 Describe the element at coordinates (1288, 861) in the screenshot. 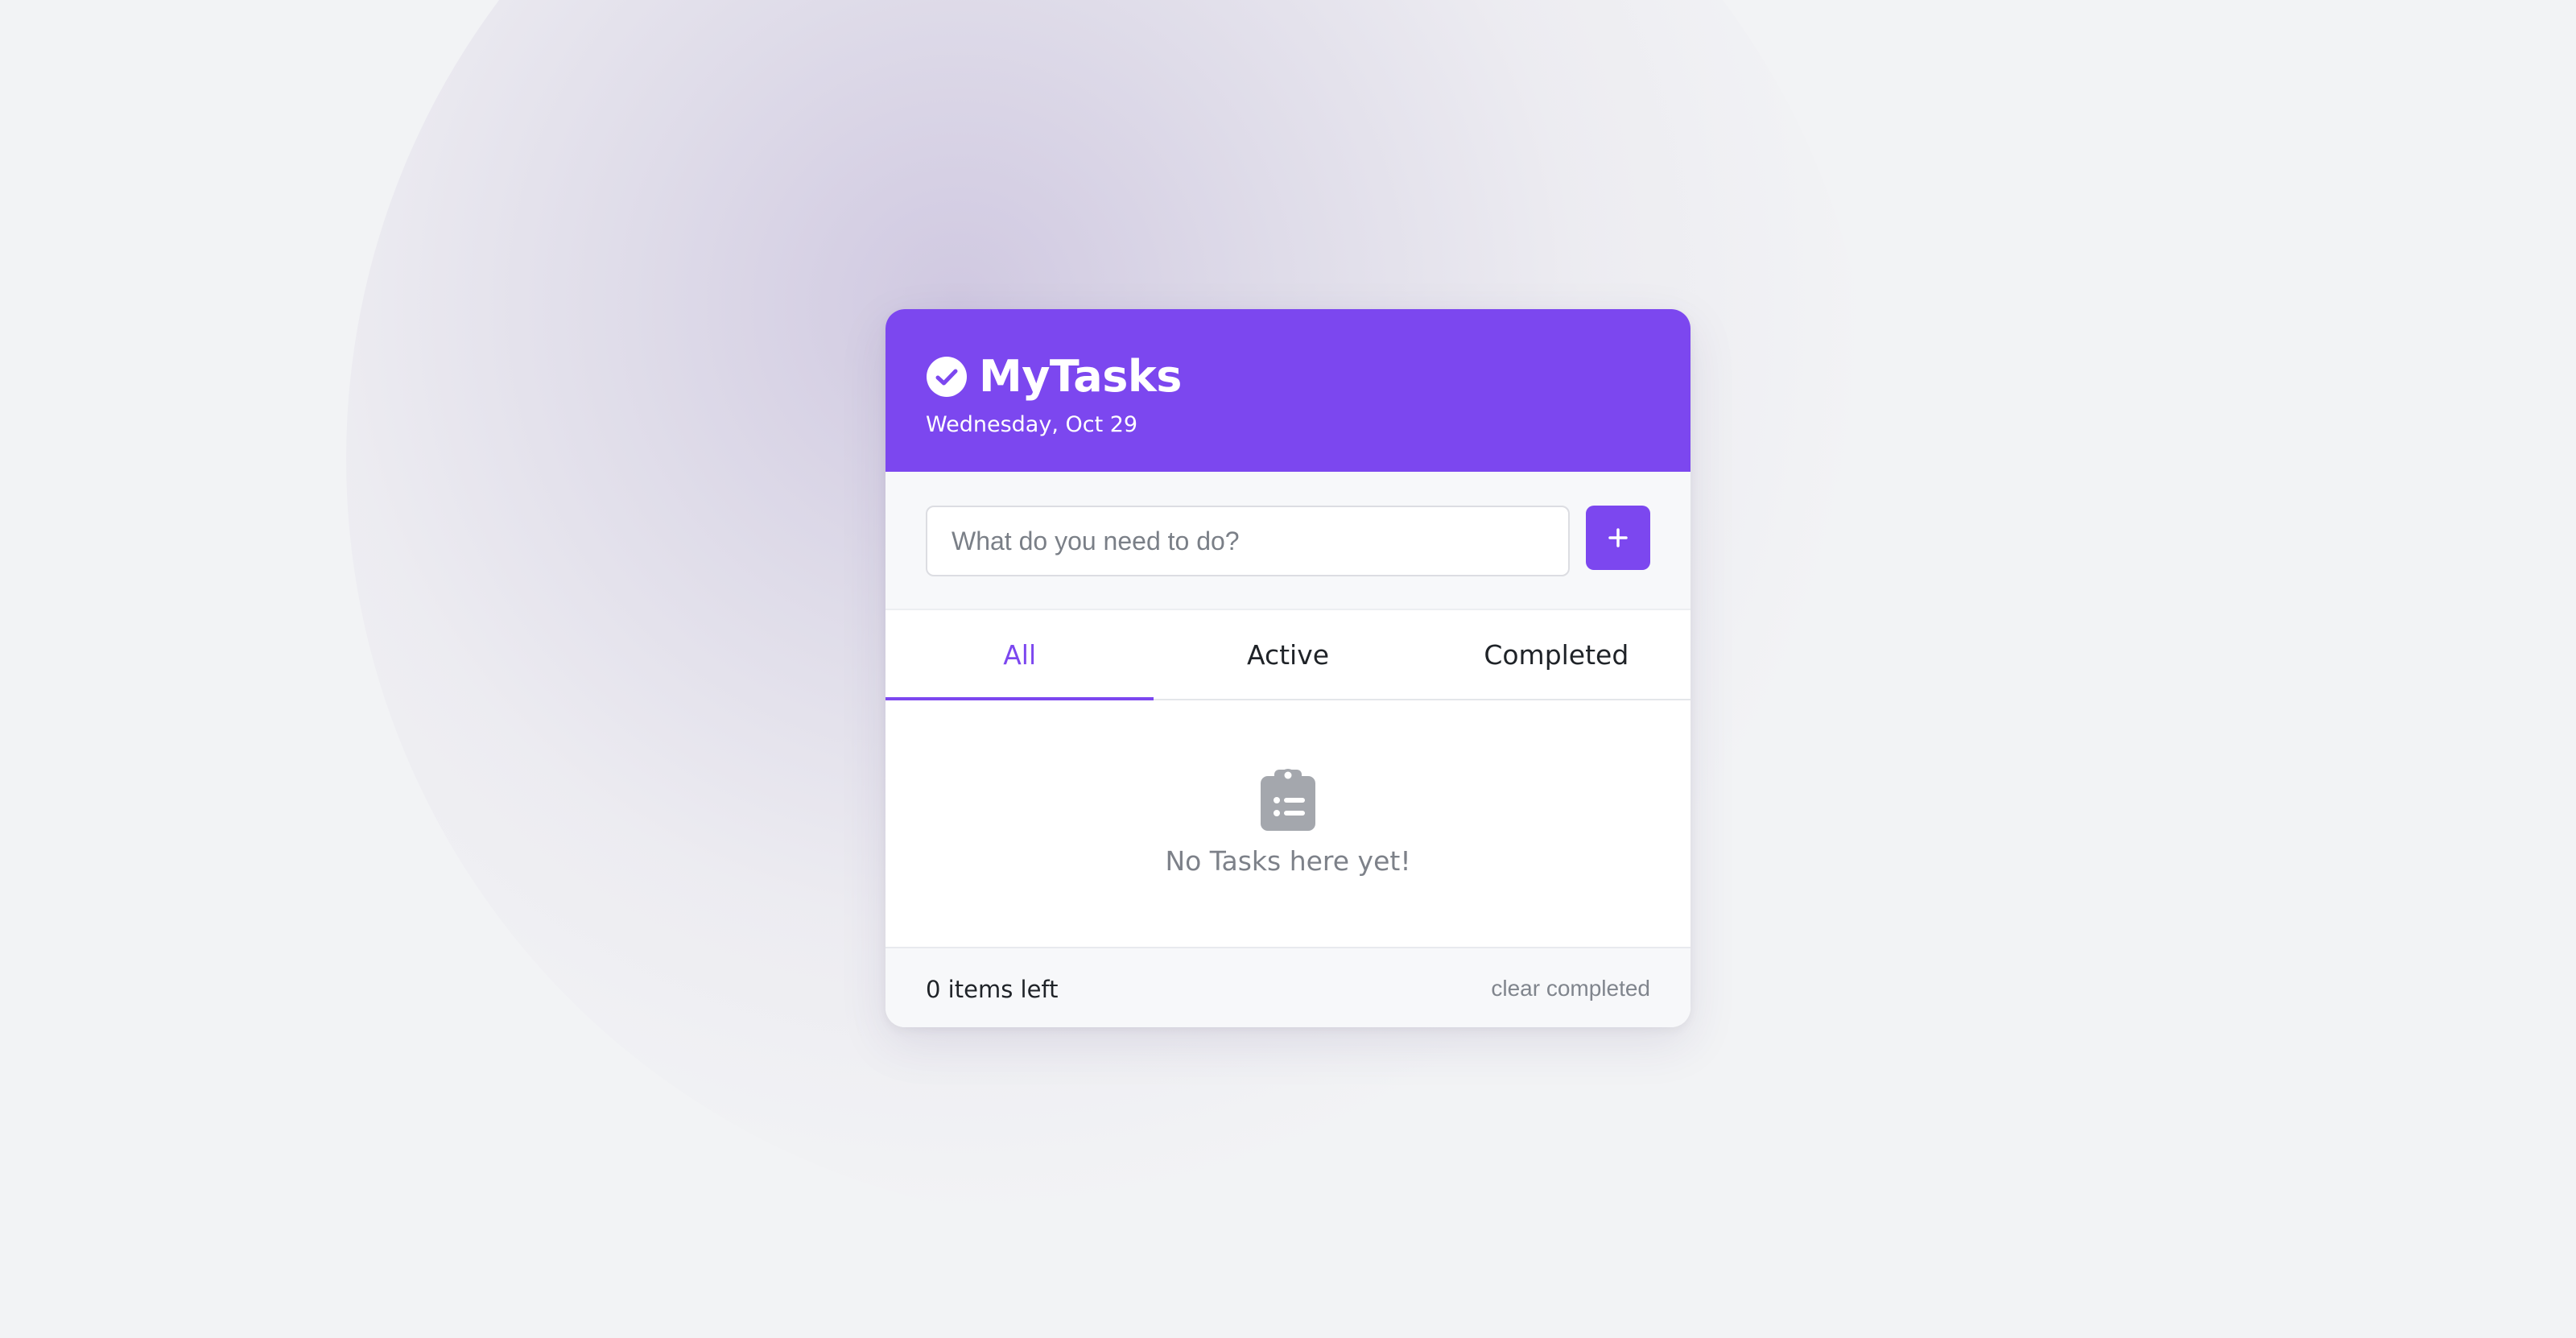

I see `empty-message: No Tasks here yet!` at that location.